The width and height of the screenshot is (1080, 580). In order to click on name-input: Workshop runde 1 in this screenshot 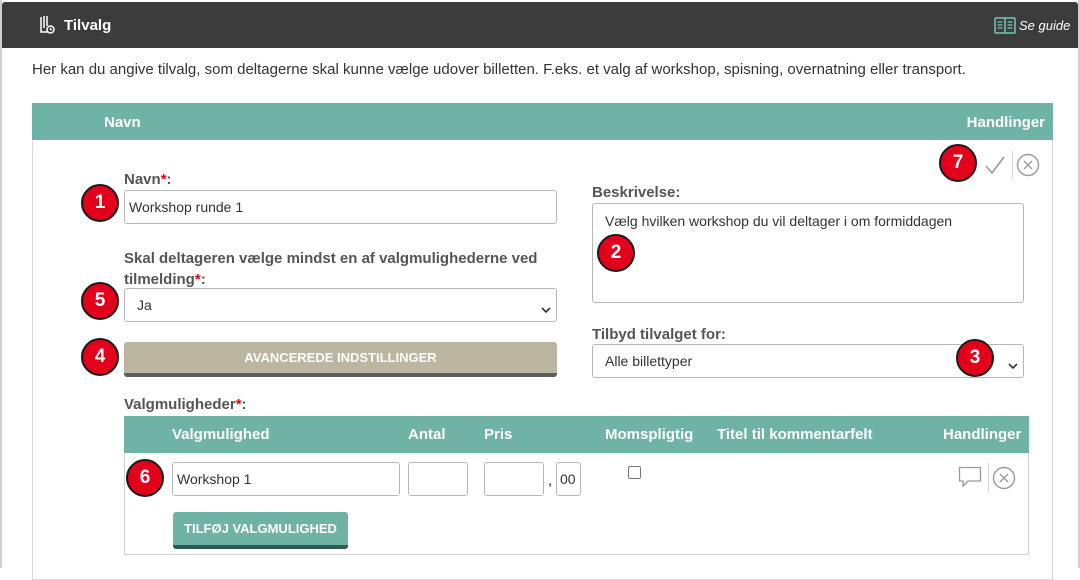, I will do `click(340, 207)`.